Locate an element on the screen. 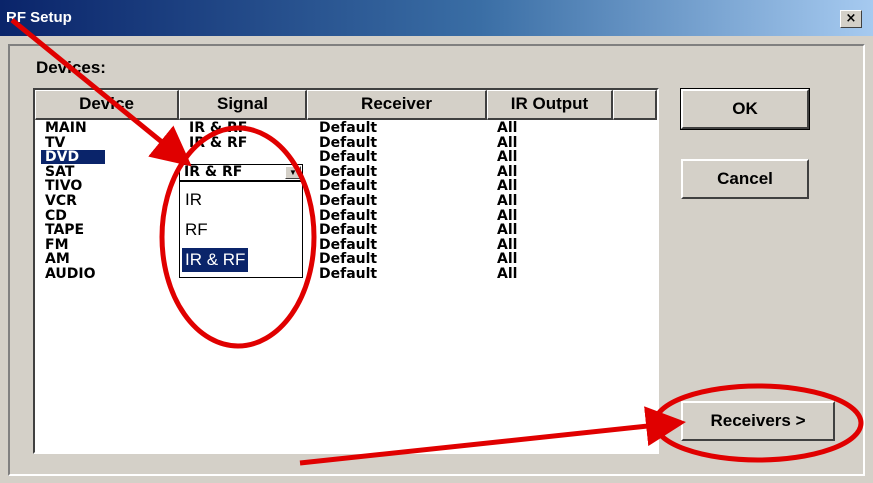 The width and height of the screenshot is (873, 483). table-row: AUDIOIR & RFDefaultAll is located at coordinates (346, 274).